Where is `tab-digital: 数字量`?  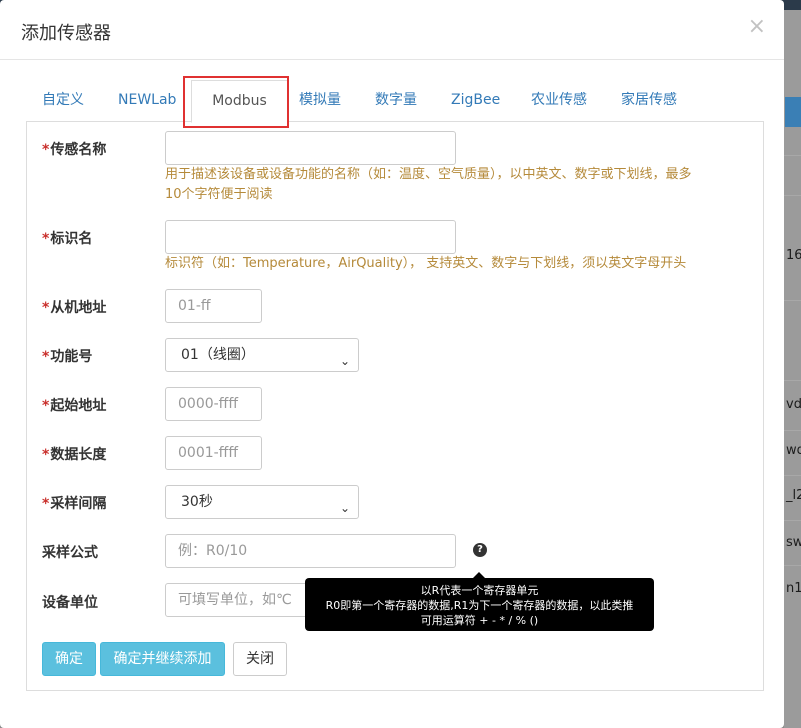 tab-digital: 数字量 is located at coordinates (396, 101).